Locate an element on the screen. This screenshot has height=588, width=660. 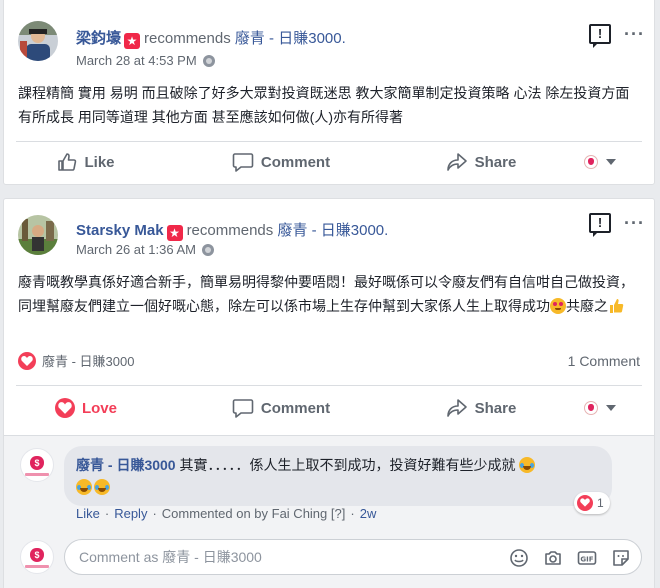
post-actions: Love Comment Share is located at coordinates (329, 408).